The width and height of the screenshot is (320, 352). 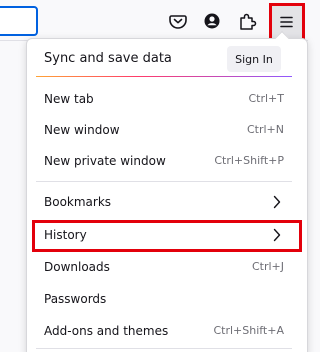 I want to click on menu-item-label: New private window, so click(x=105, y=161).